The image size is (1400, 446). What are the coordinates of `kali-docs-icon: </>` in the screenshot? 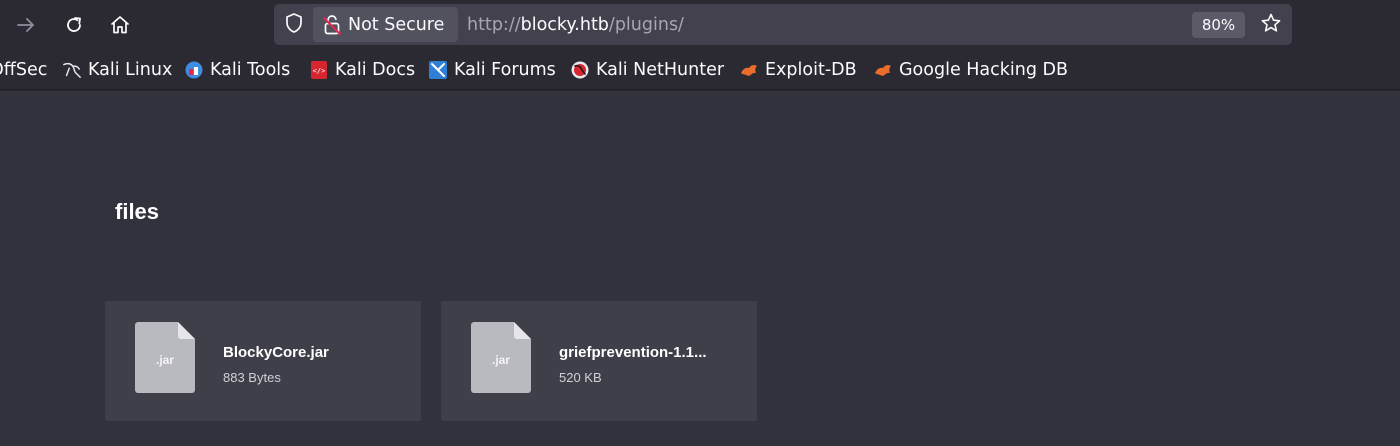 It's located at (319, 70).